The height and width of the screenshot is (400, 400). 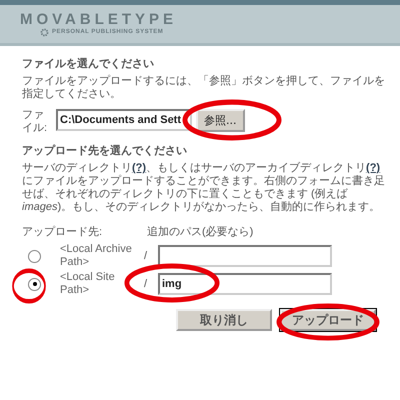 I want to click on cancel-button: 取り消し, so click(x=224, y=320).